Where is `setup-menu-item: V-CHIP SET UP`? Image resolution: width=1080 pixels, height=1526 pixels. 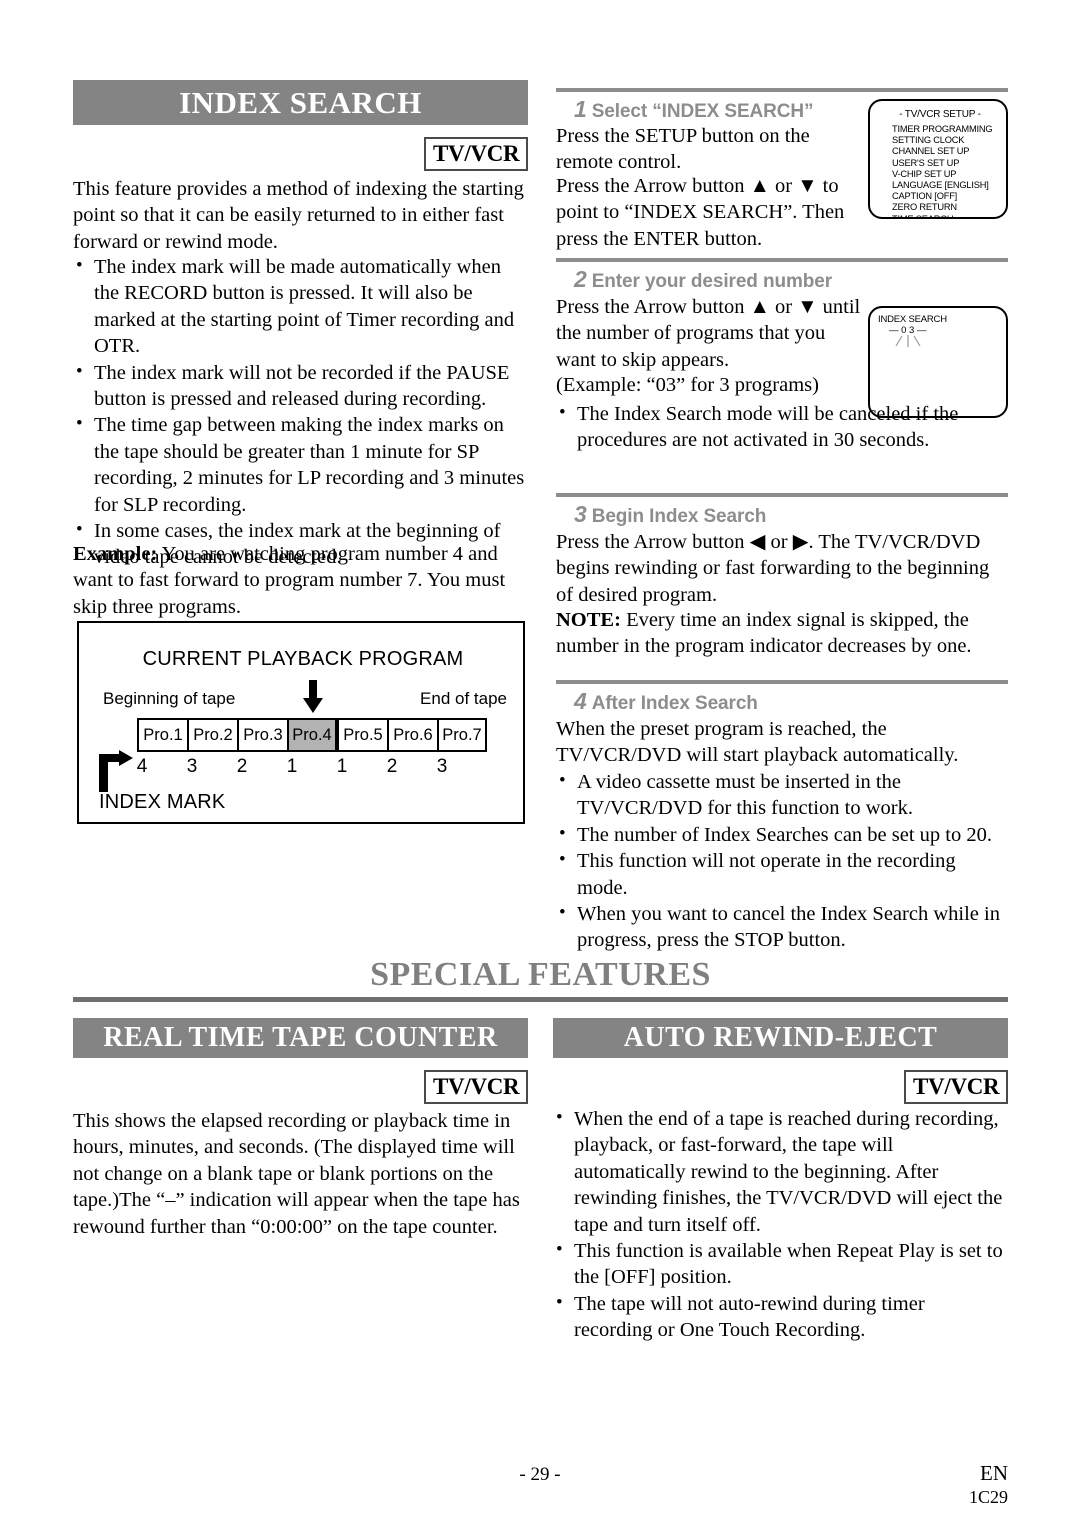
setup-menu-item: V-CHIP SET UP is located at coordinates (942, 174).